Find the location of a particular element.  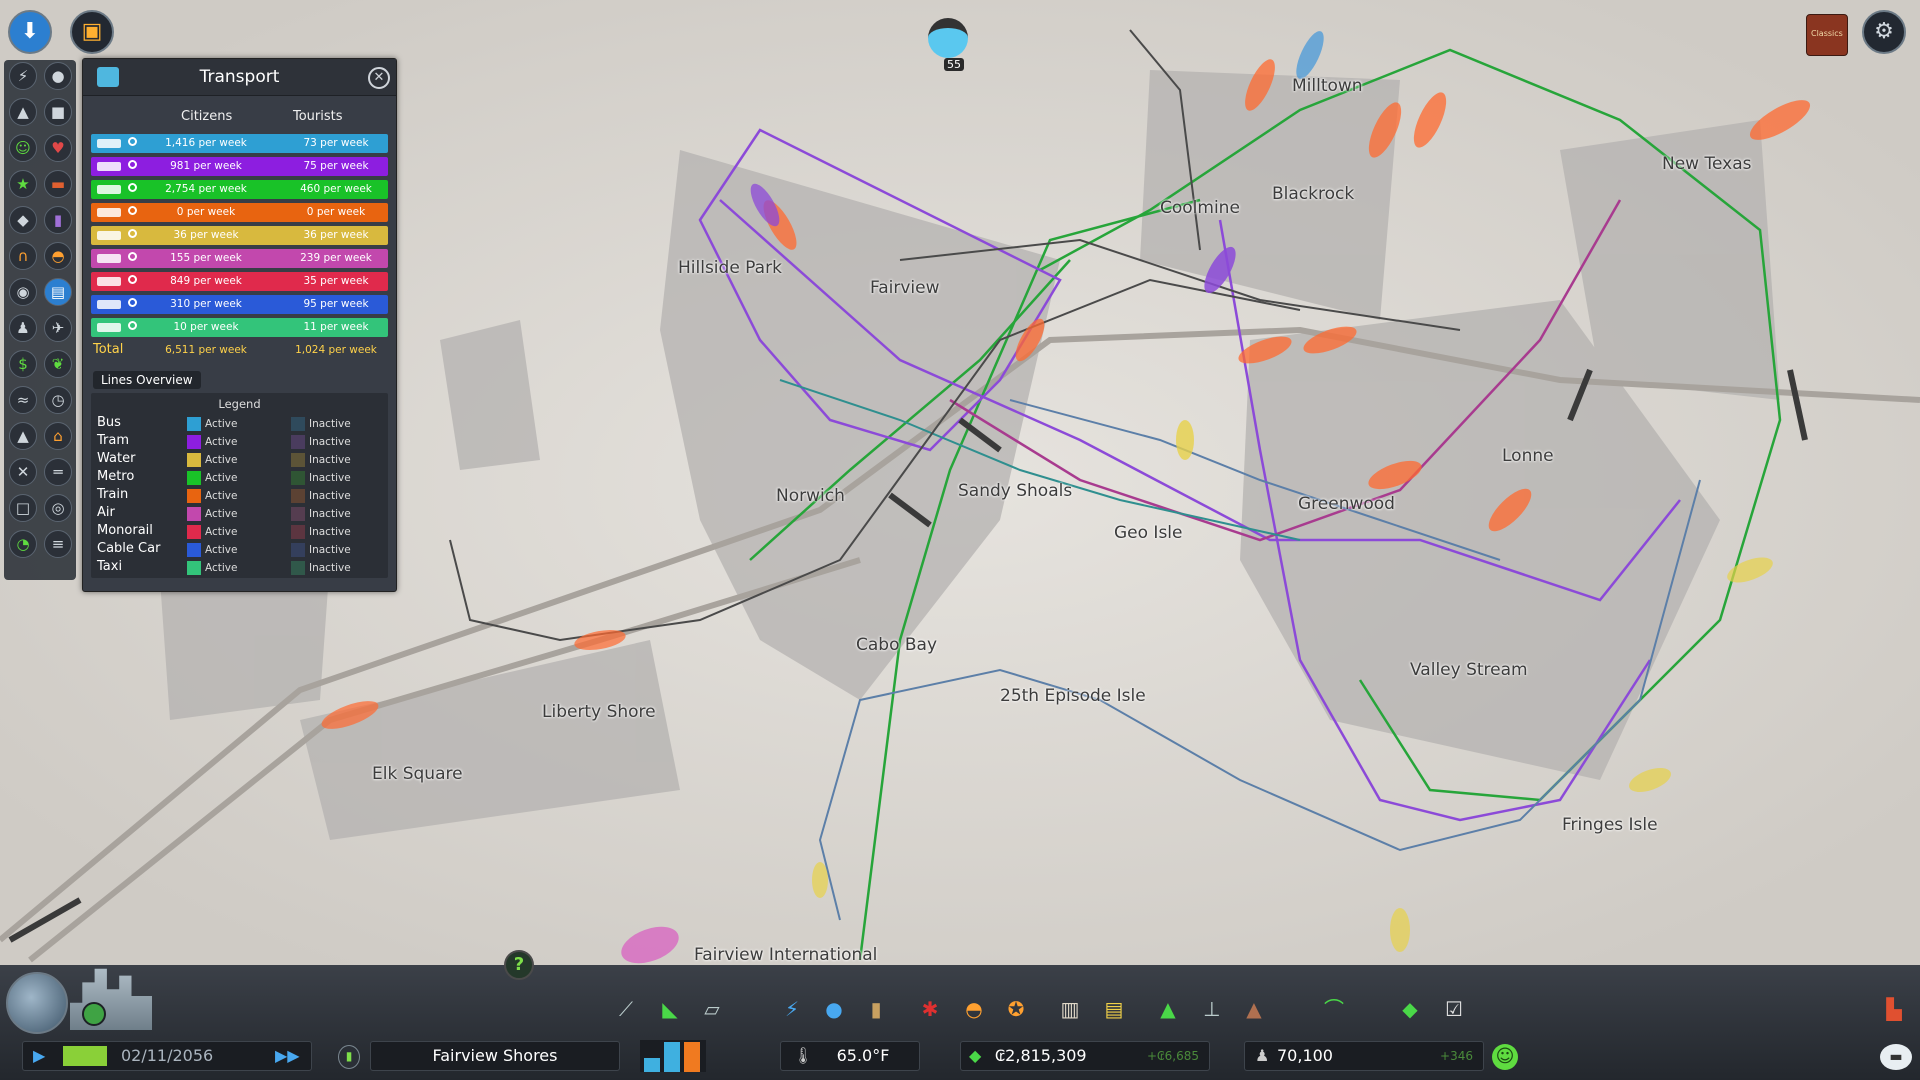

map-label-milltown: Milltown is located at coordinates (1327, 86).